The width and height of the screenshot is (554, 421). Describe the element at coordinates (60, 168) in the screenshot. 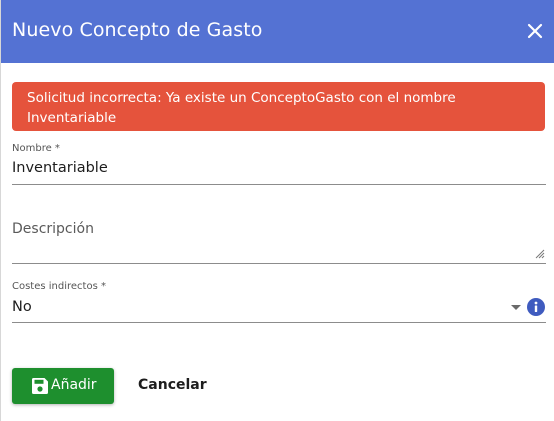

I see `nombre-input: Inventariable` at that location.